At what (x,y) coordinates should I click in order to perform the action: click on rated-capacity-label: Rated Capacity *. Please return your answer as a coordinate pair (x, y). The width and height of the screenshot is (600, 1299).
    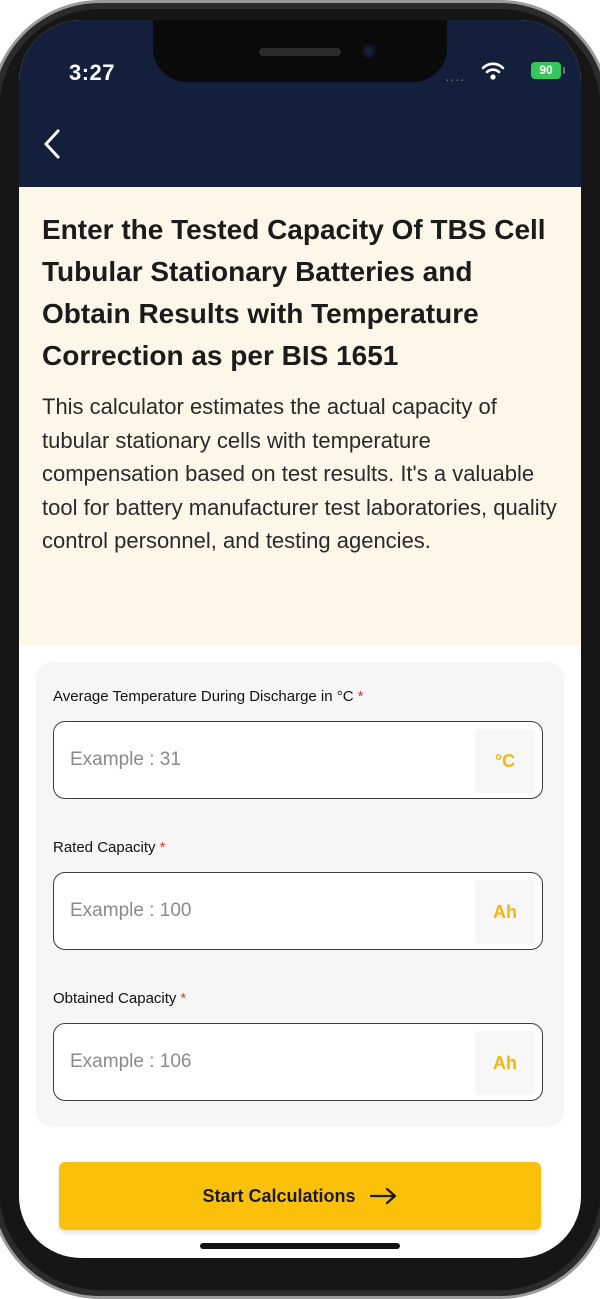
    Looking at the image, I should click on (109, 847).